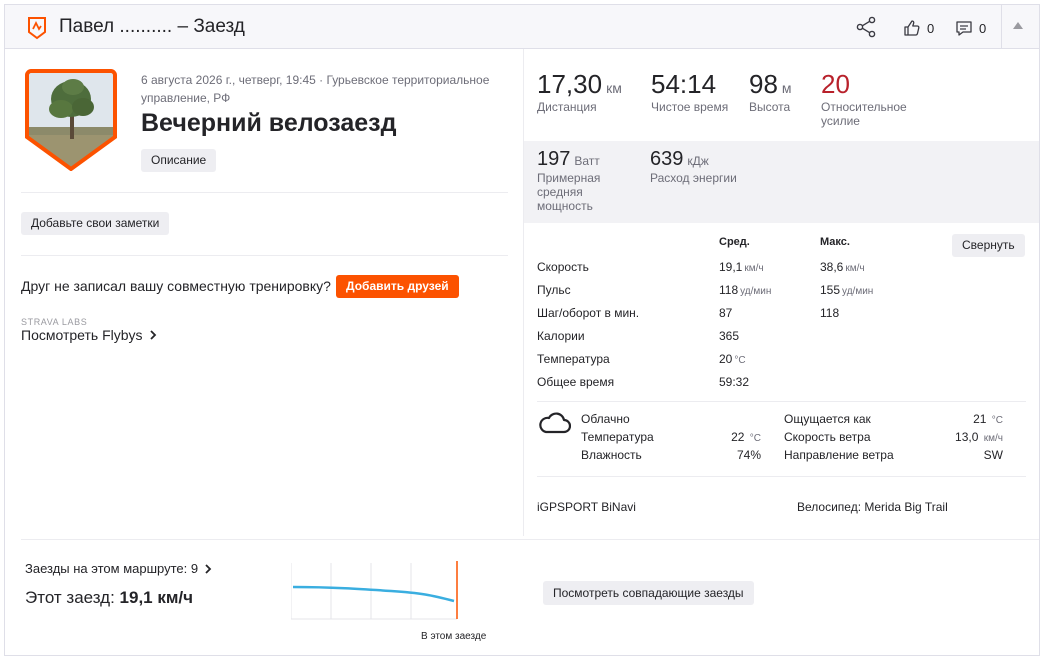 The height and width of the screenshot is (659, 1040). What do you see at coordinates (62, 335) in the screenshot?
I see `flybys-prefix: Посмотреть` at bounding box center [62, 335].